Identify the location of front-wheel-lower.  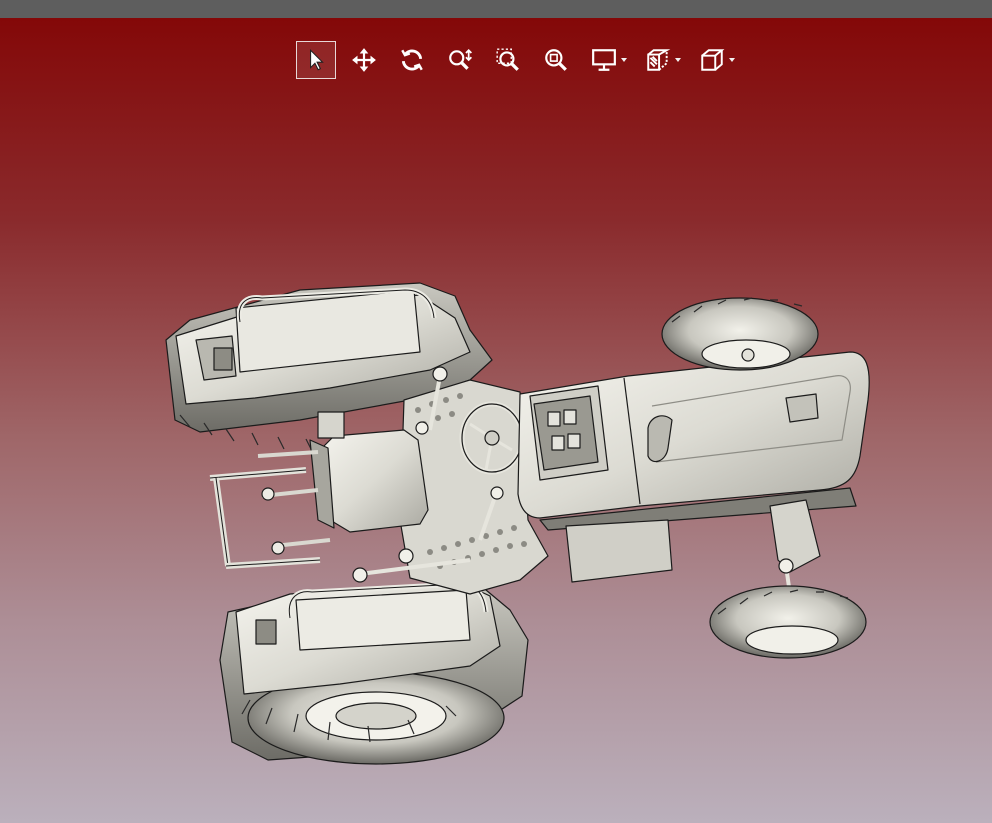
(788, 622).